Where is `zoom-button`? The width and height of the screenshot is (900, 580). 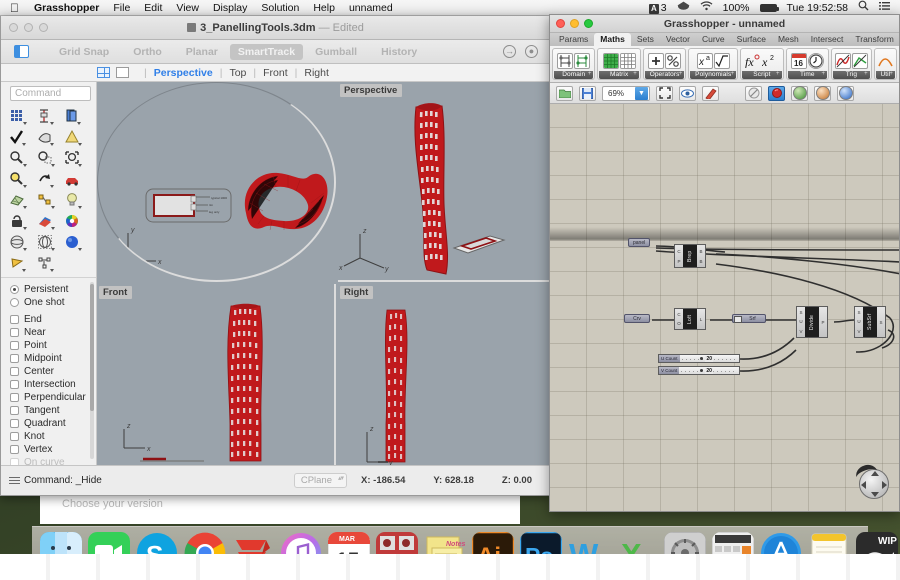 zoom-button is located at coordinates (43, 27).